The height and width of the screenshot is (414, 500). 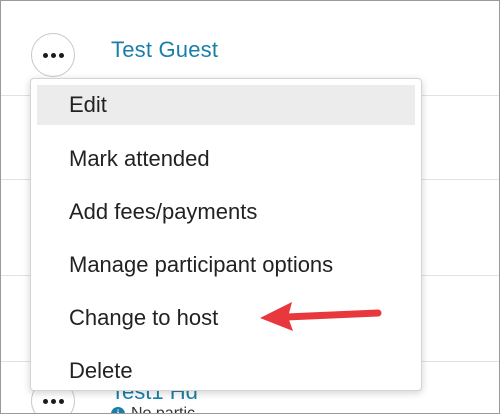 What do you see at coordinates (226, 158) in the screenshot?
I see `menu-item-mark-attended: Mark attended` at bounding box center [226, 158].